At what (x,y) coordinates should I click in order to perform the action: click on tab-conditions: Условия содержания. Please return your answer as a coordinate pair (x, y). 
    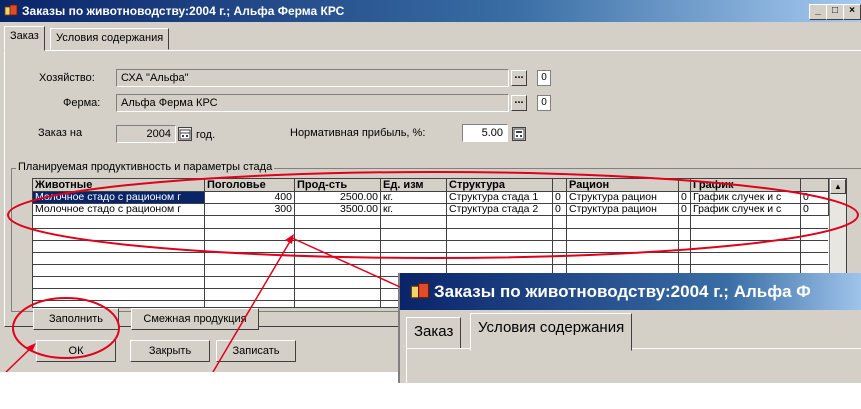
    Looking at the image, I should click on (110, 39).